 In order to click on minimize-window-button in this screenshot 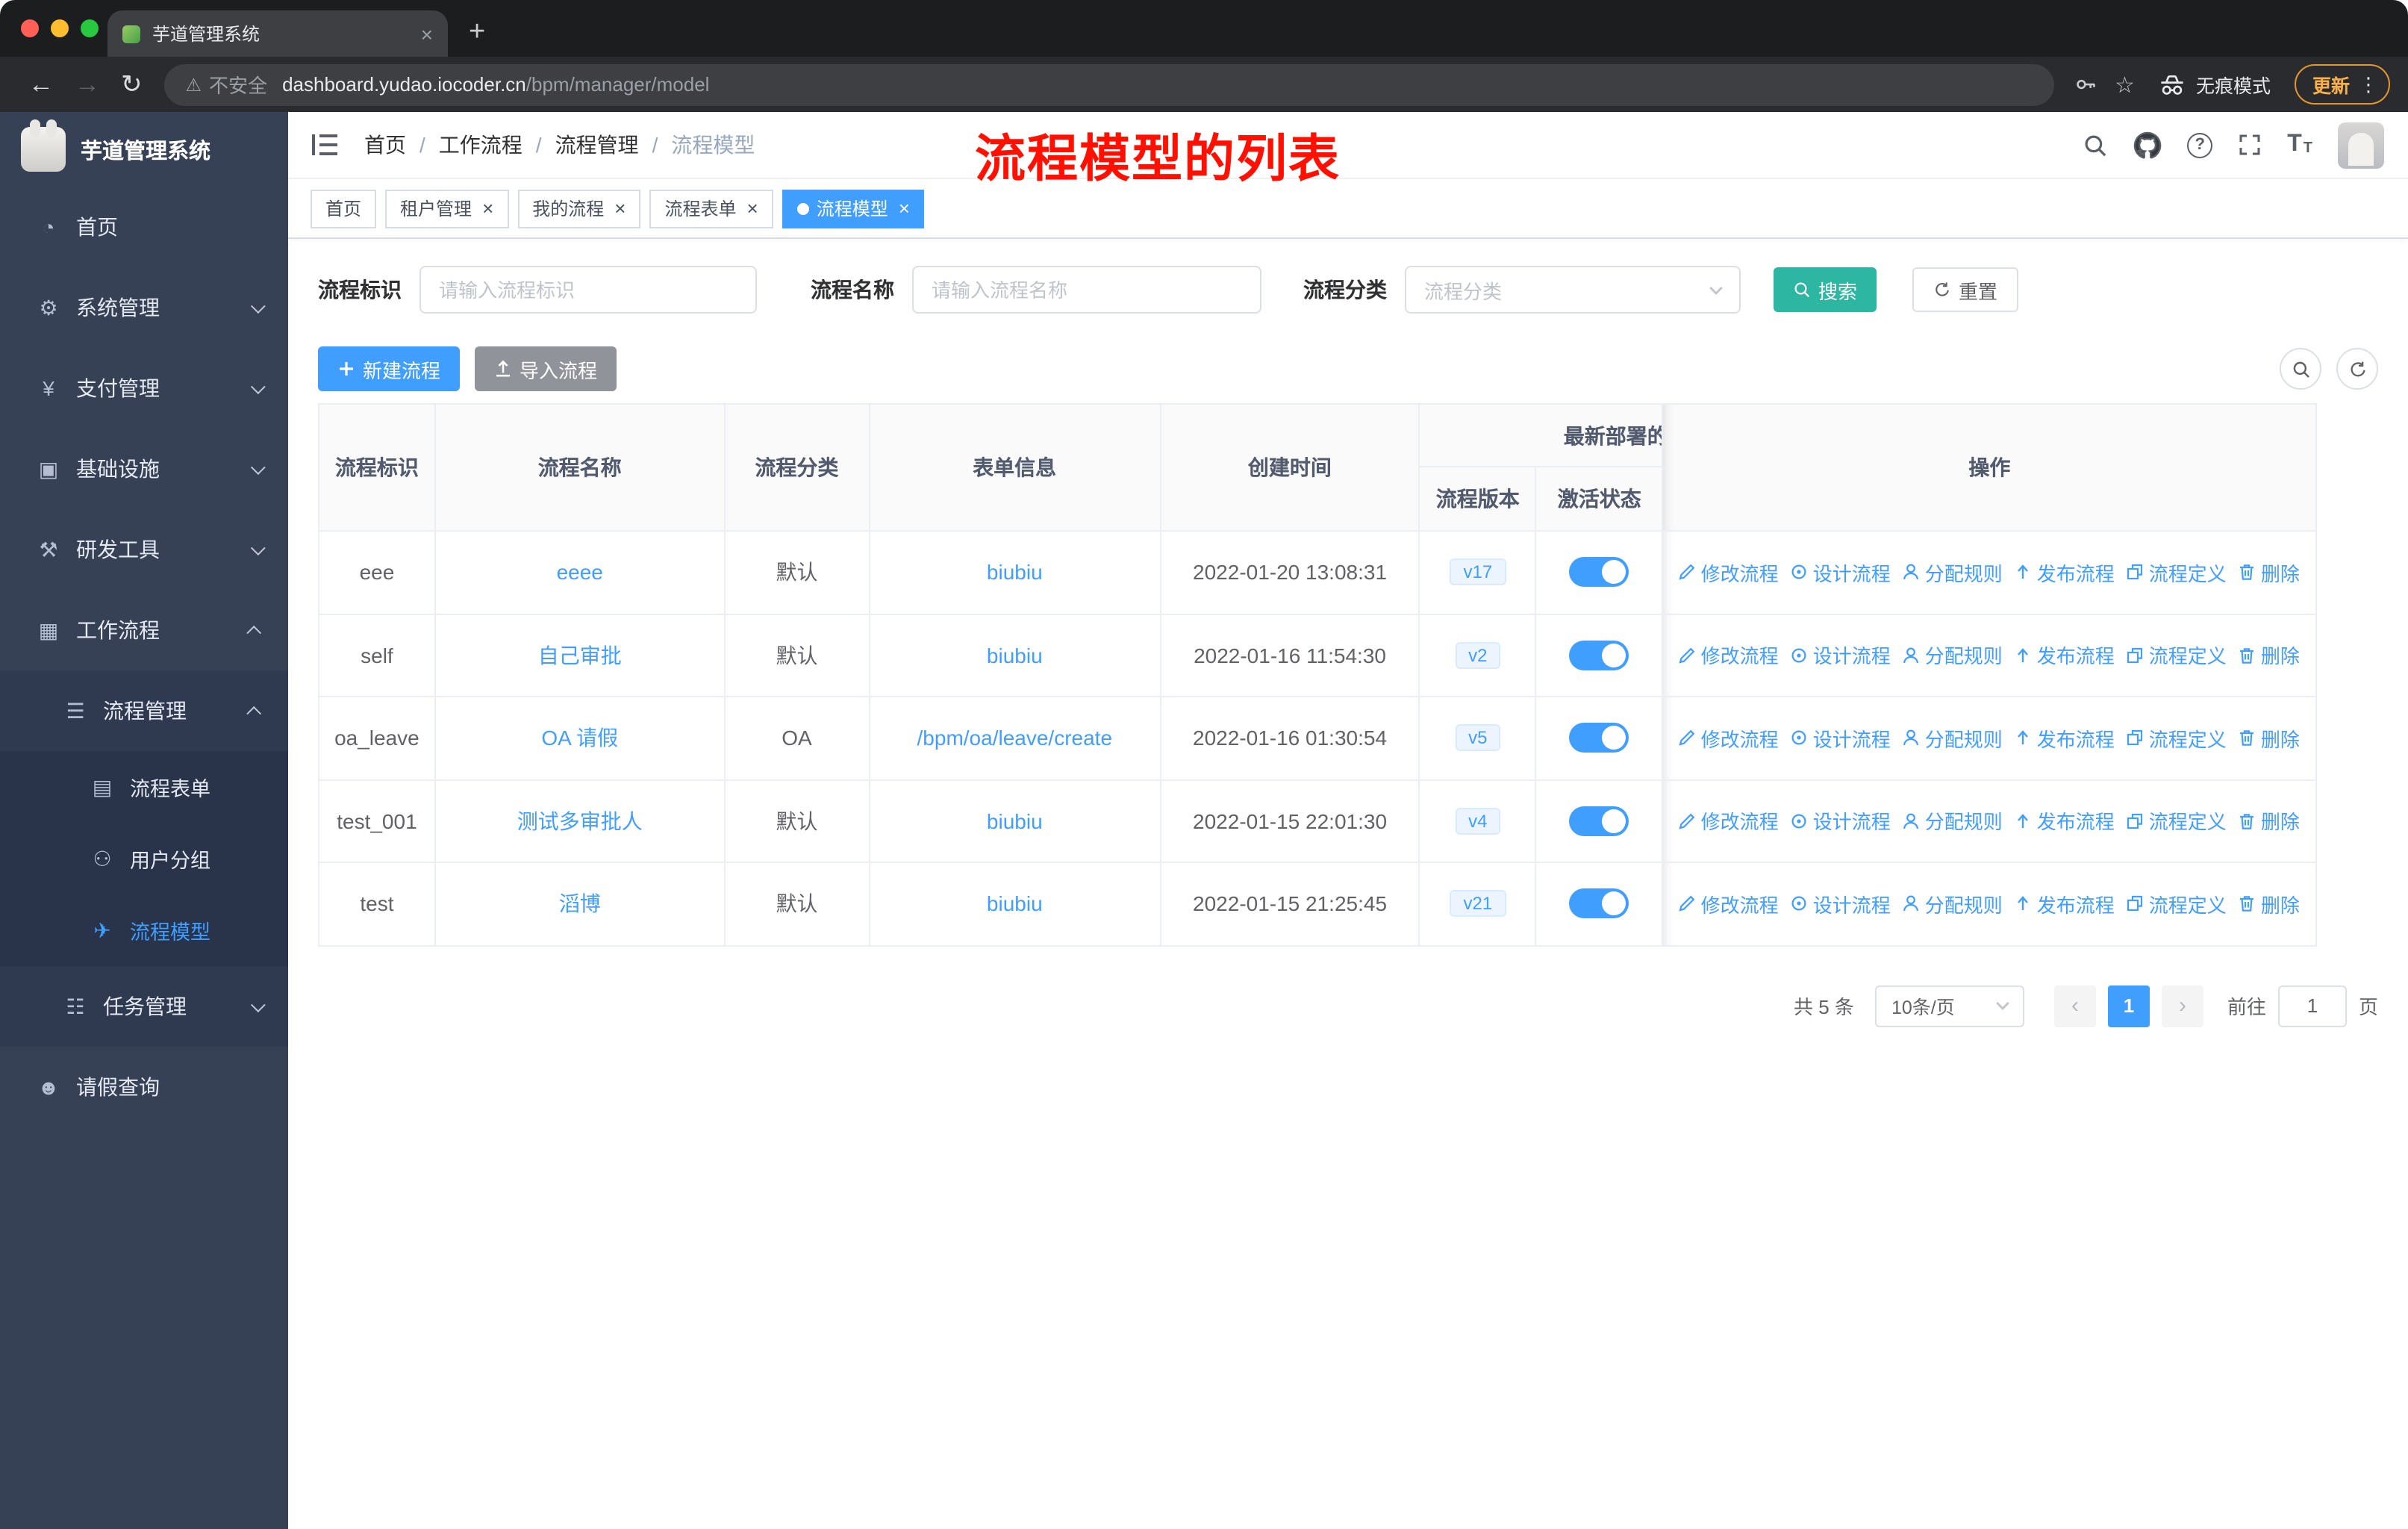, I will do `click(60, 28)`.